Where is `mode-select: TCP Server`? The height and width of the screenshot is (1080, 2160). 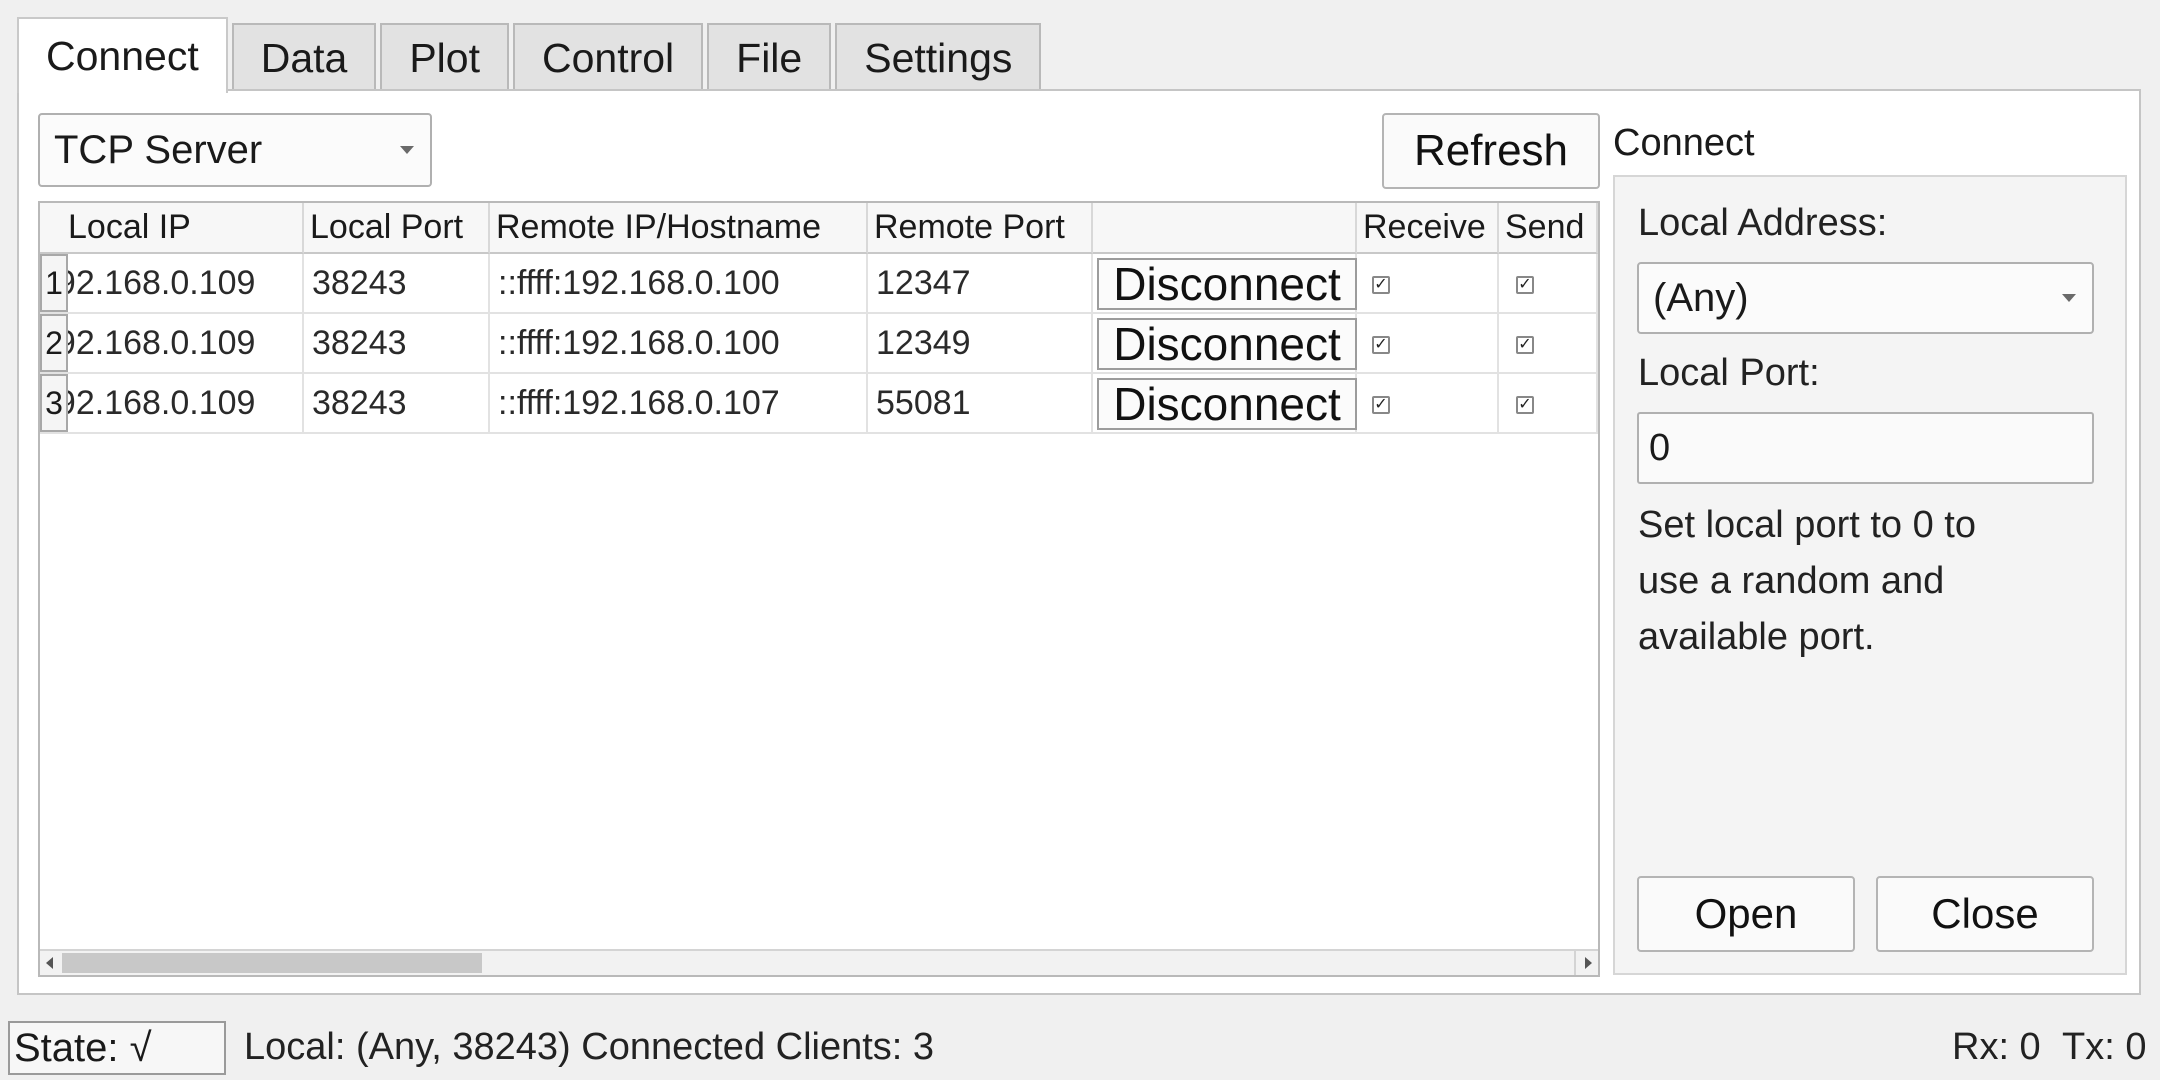 mode-select: TCP Server is located at coordinates (235, 150).